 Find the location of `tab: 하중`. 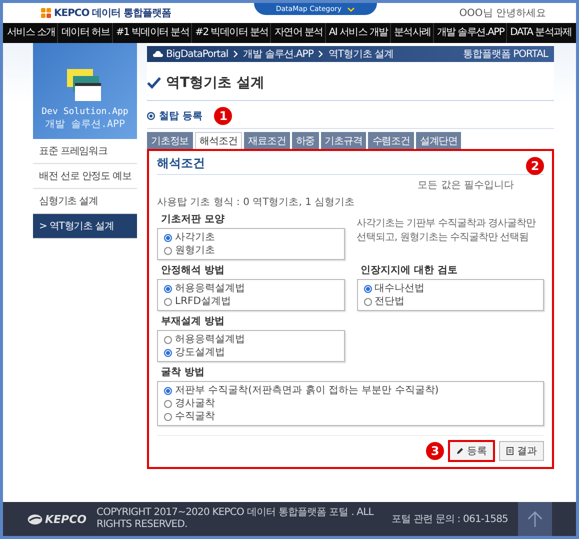

tab: 하중 is located at coordinates (305, 140).